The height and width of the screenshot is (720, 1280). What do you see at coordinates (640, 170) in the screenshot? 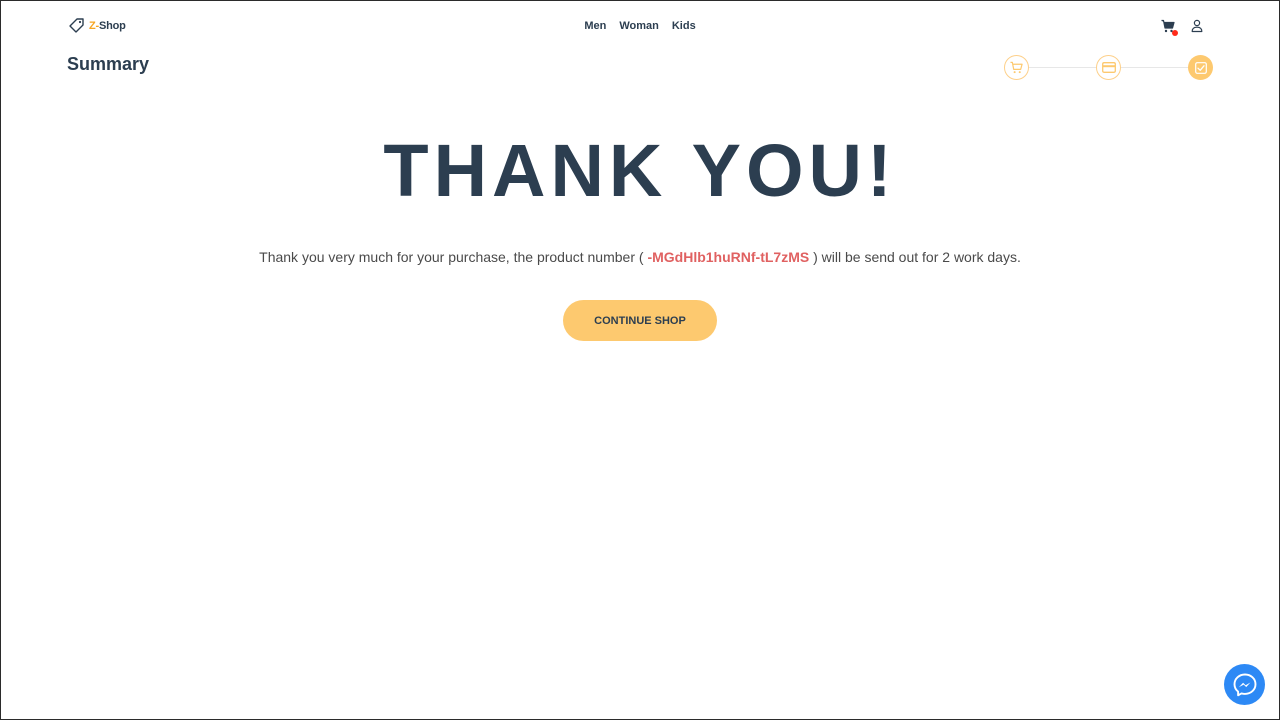
I see `thank-you-heading: THANK YOU!` at bounding box center [640, 170].